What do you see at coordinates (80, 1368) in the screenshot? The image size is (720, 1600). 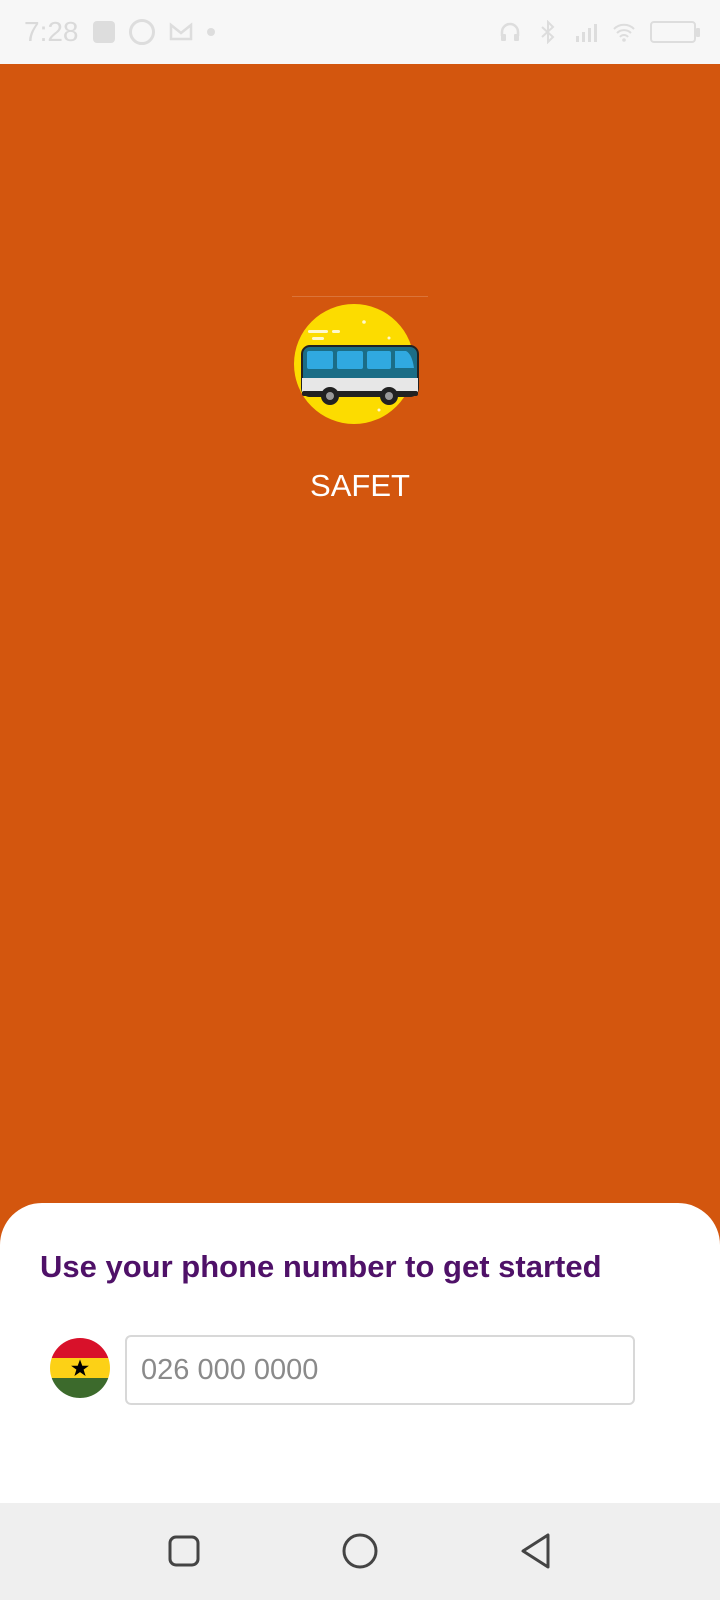 I see `ghana-flag-icon` at bounding box center [80, 1368].